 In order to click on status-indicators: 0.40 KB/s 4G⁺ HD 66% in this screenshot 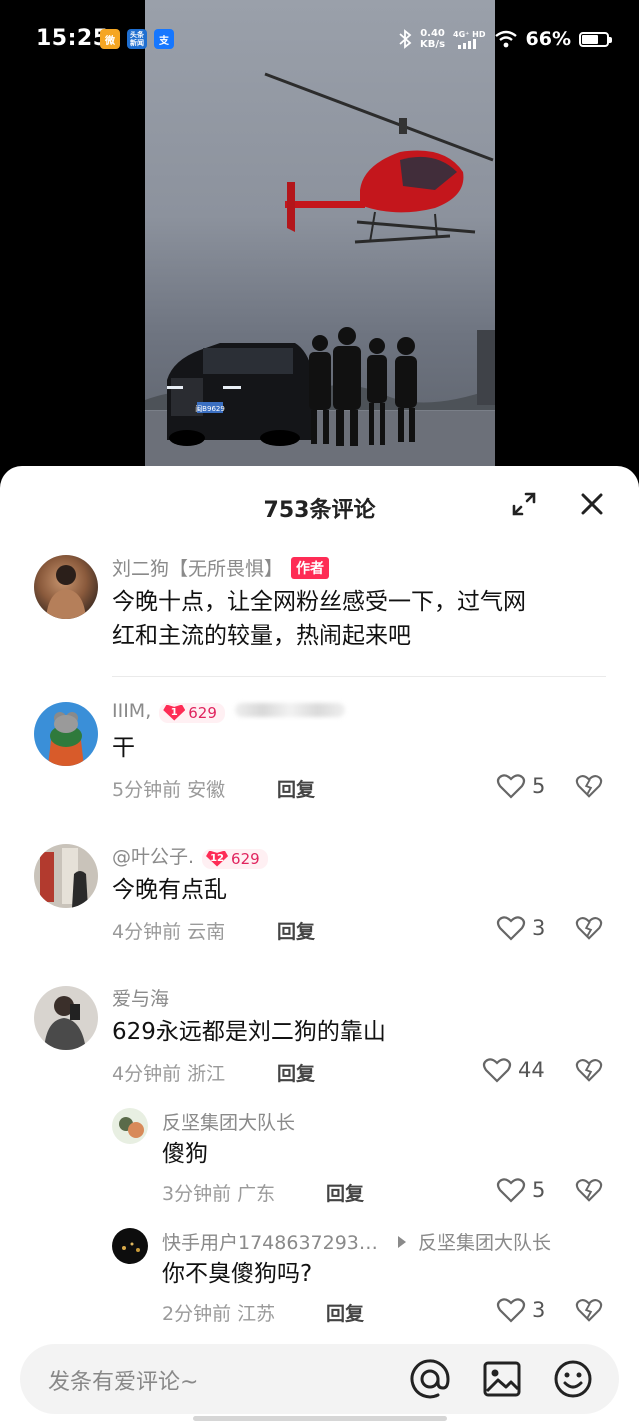, I will do `click(505, 39)`.